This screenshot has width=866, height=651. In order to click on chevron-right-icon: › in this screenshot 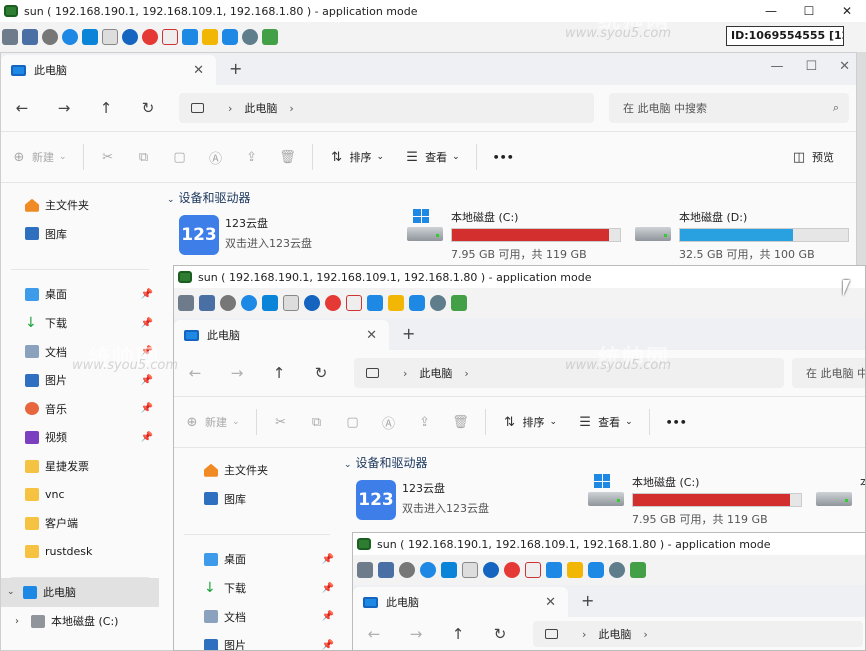, I will do `click(23, 621)`.